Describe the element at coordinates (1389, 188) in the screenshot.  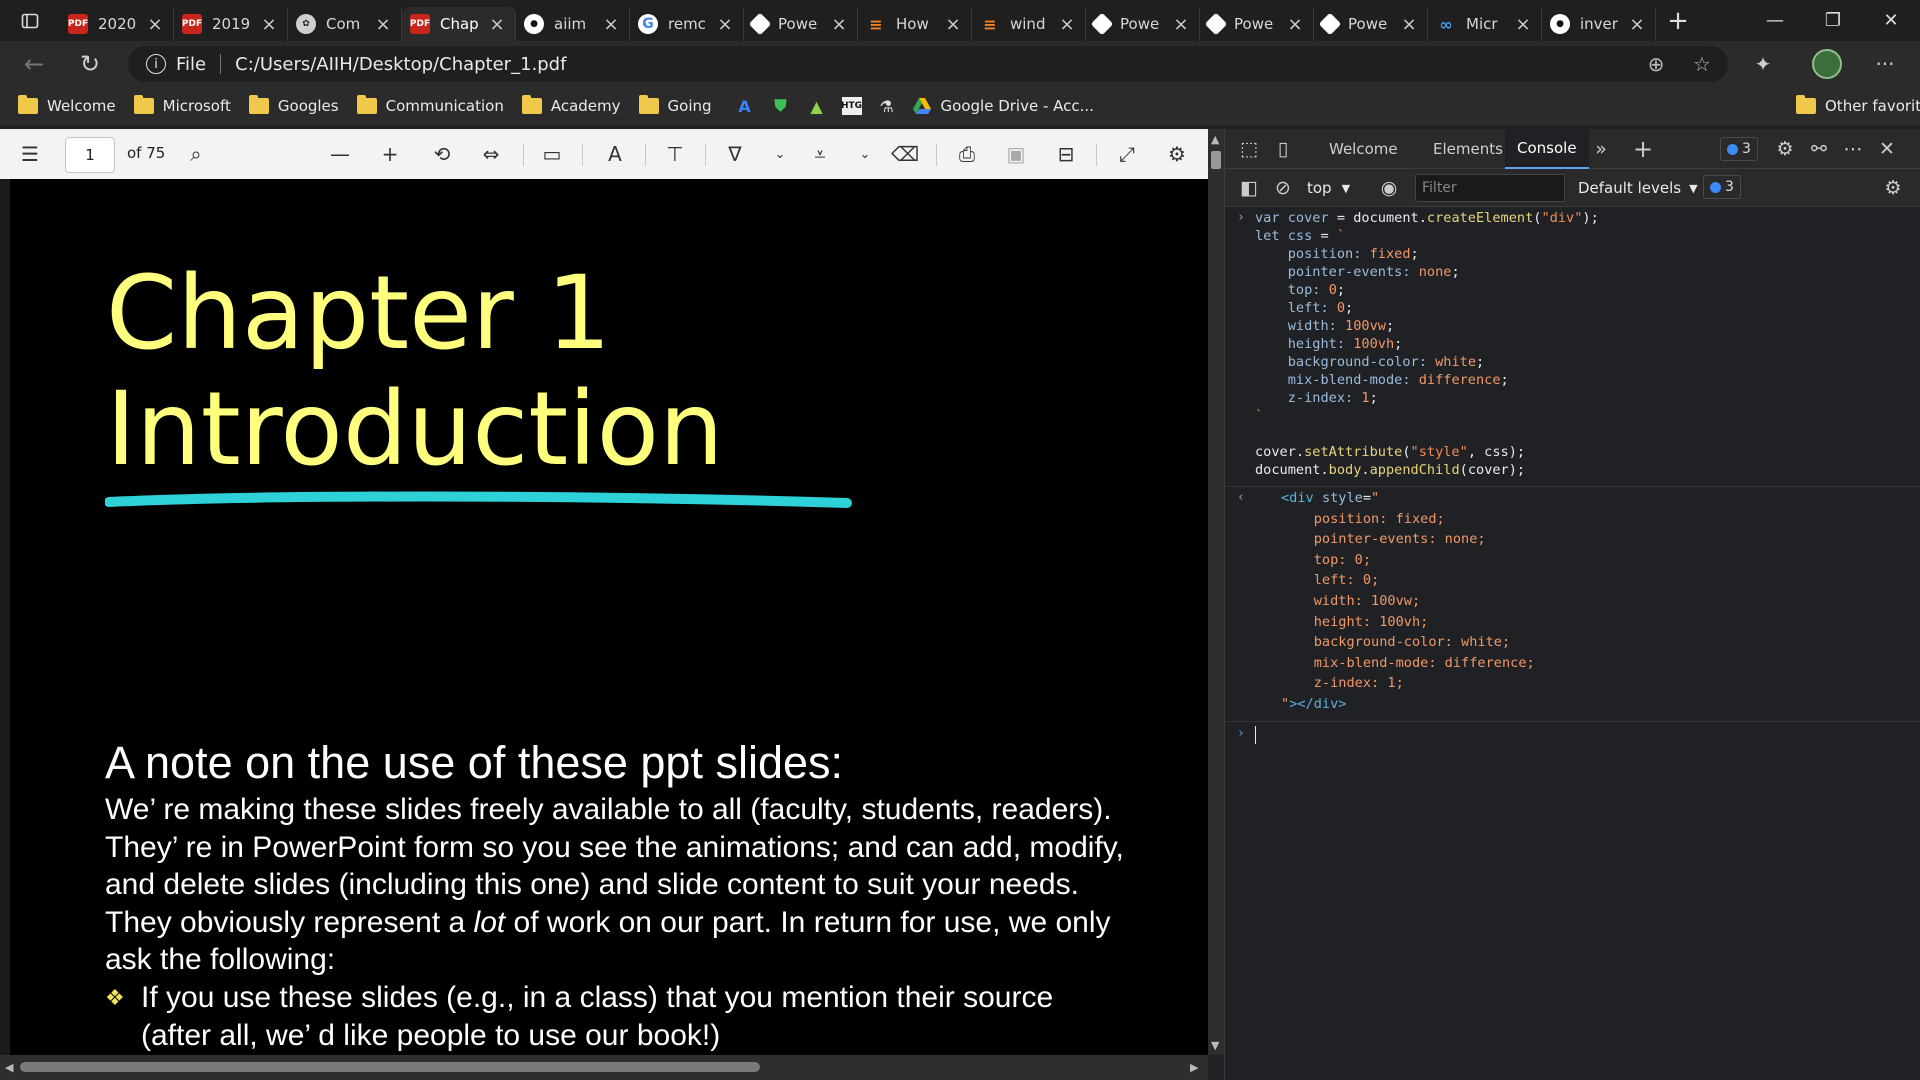
I see `live-expression-icon: ◉` at that location.